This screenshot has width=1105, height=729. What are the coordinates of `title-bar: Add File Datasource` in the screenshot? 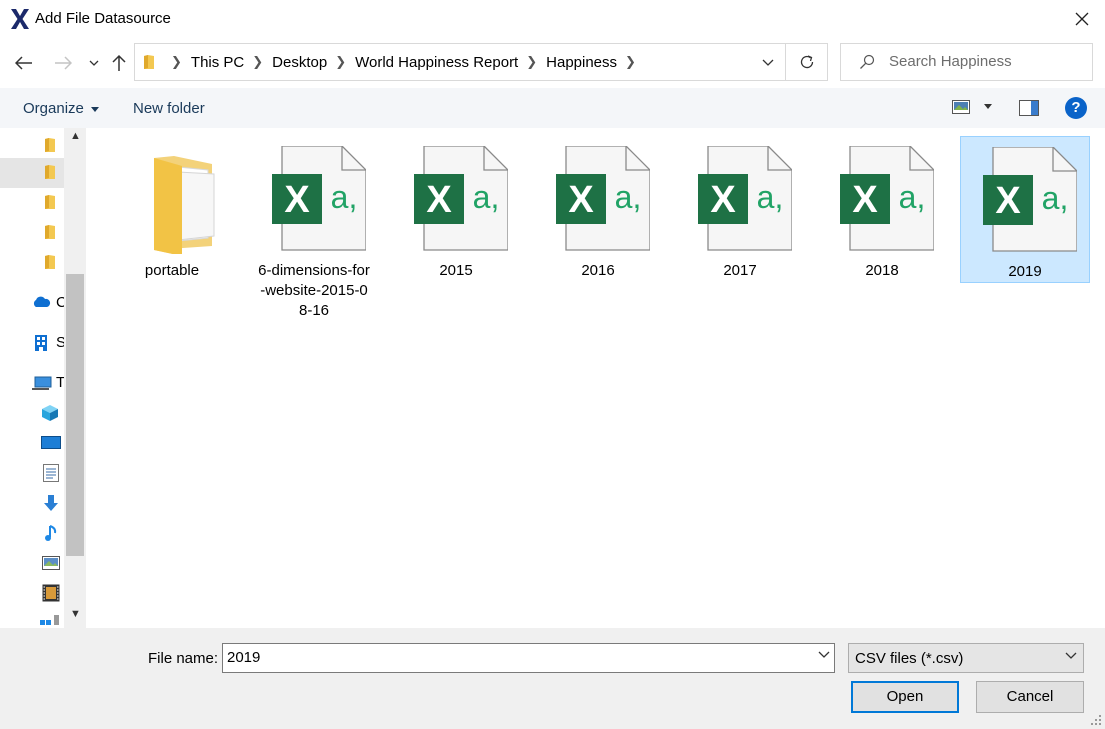 It's located at (552, 19).